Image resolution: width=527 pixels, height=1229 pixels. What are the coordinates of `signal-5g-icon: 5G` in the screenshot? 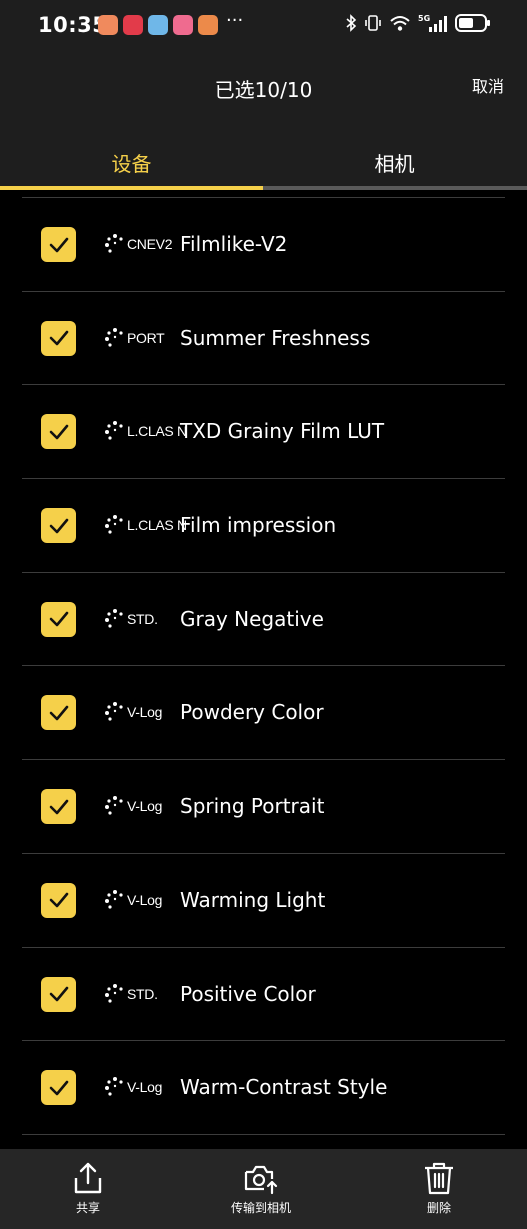 It's located at (432, 23).